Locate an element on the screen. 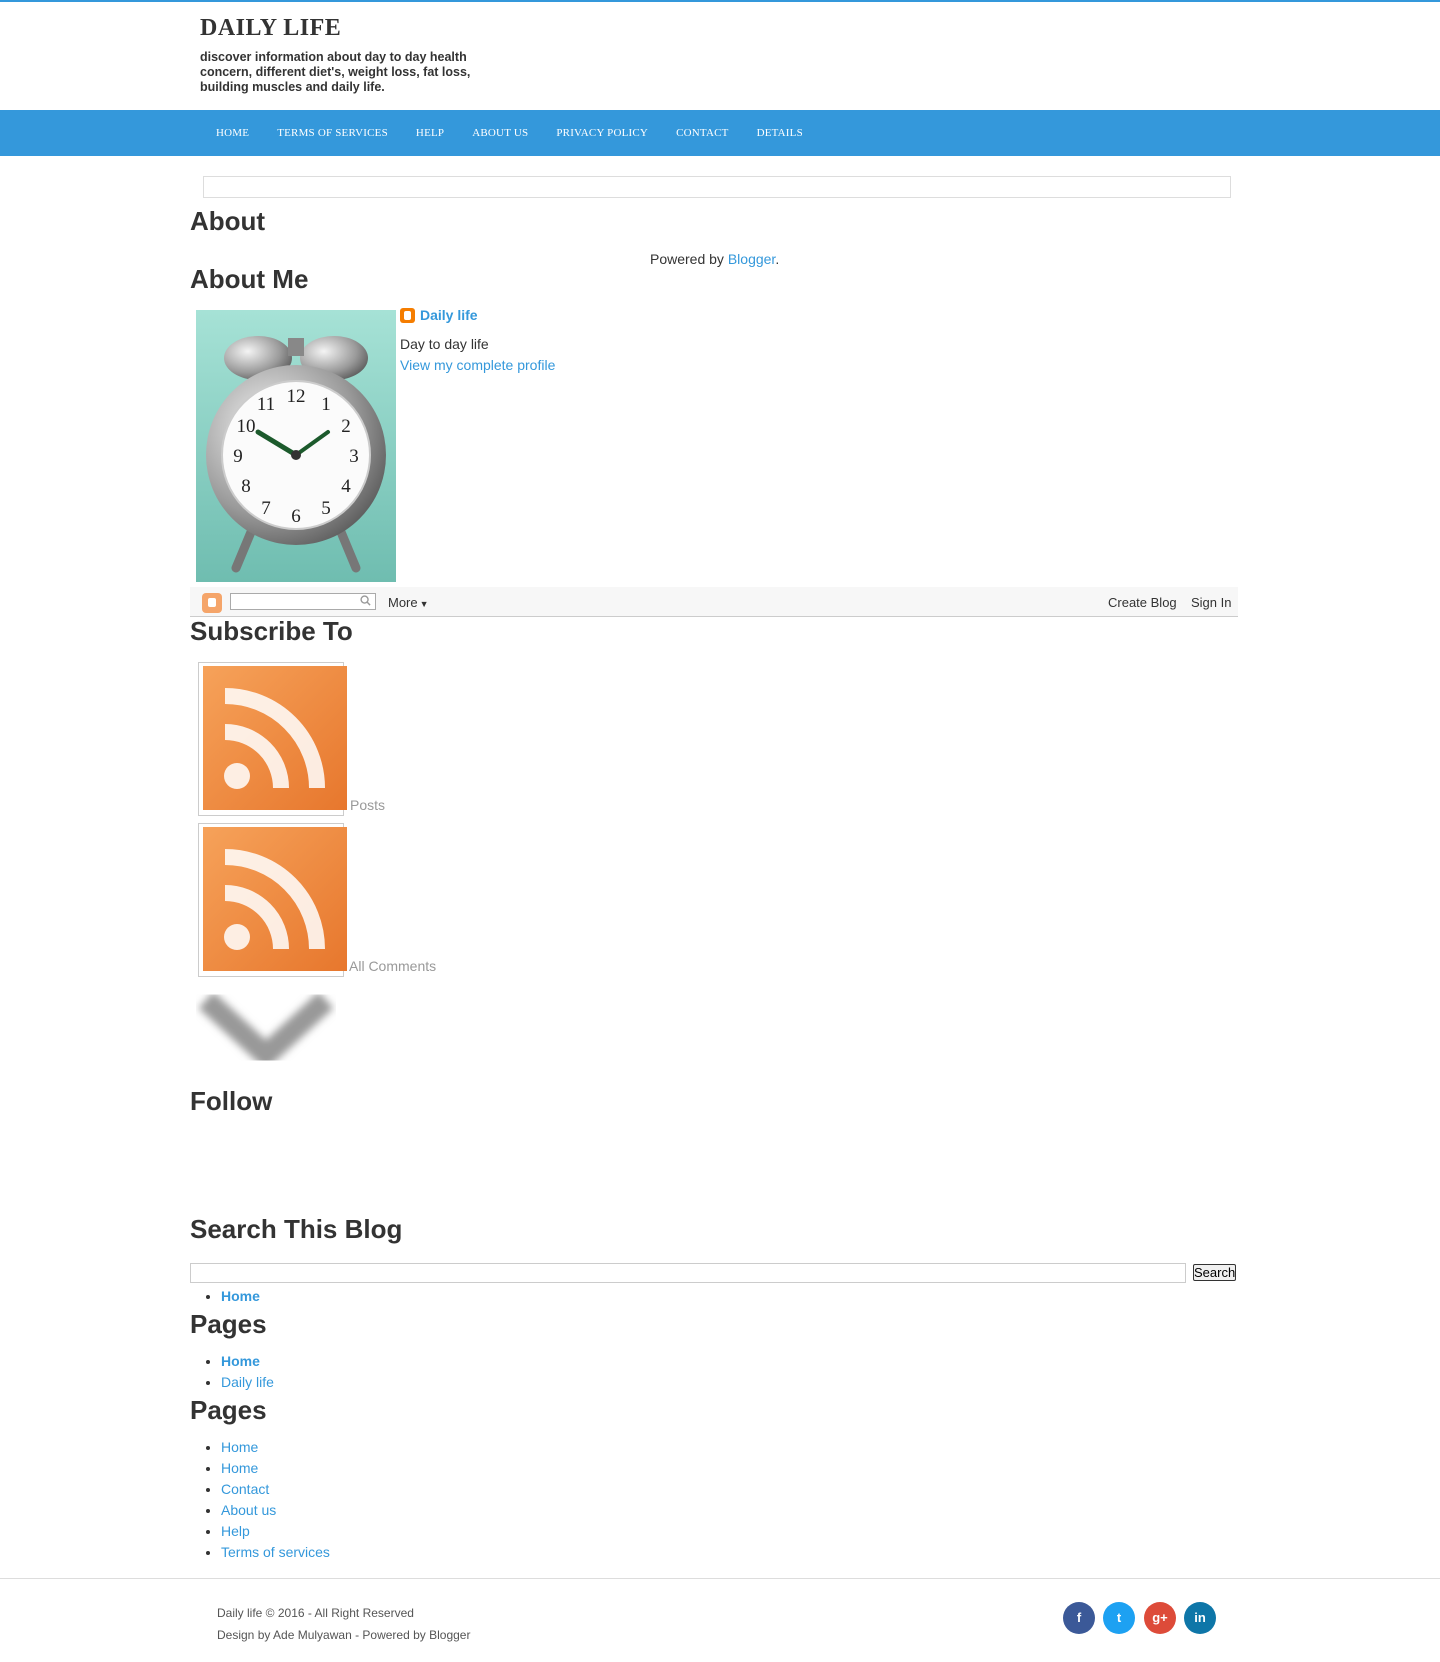  svg-text: 11 is located at coordinates (266, 404).